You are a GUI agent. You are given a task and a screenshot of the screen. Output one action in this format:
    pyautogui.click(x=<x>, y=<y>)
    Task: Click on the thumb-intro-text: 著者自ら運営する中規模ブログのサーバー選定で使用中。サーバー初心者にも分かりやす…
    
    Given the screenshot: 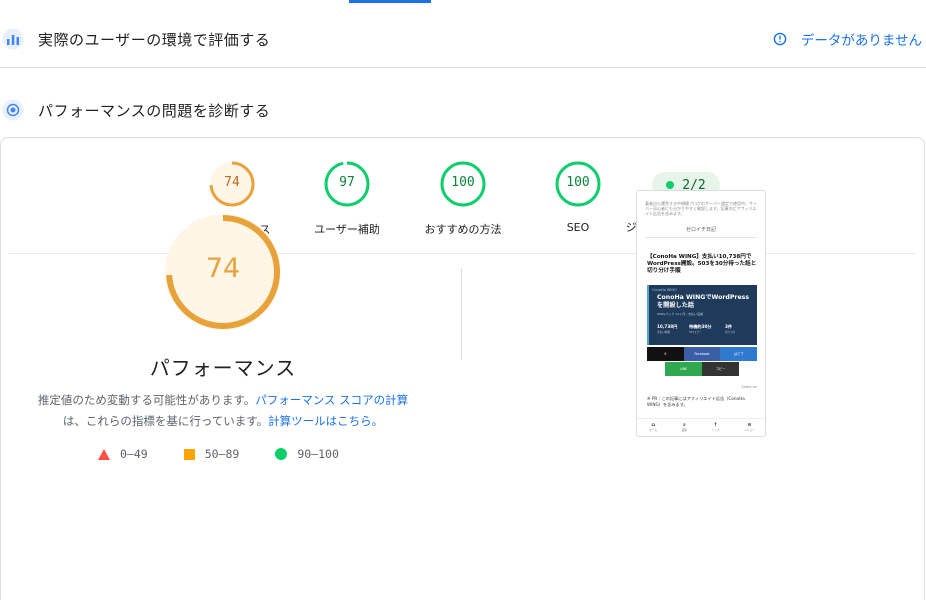 What is the action you would take?
    pyautogui.click(x=701, y=208)
    